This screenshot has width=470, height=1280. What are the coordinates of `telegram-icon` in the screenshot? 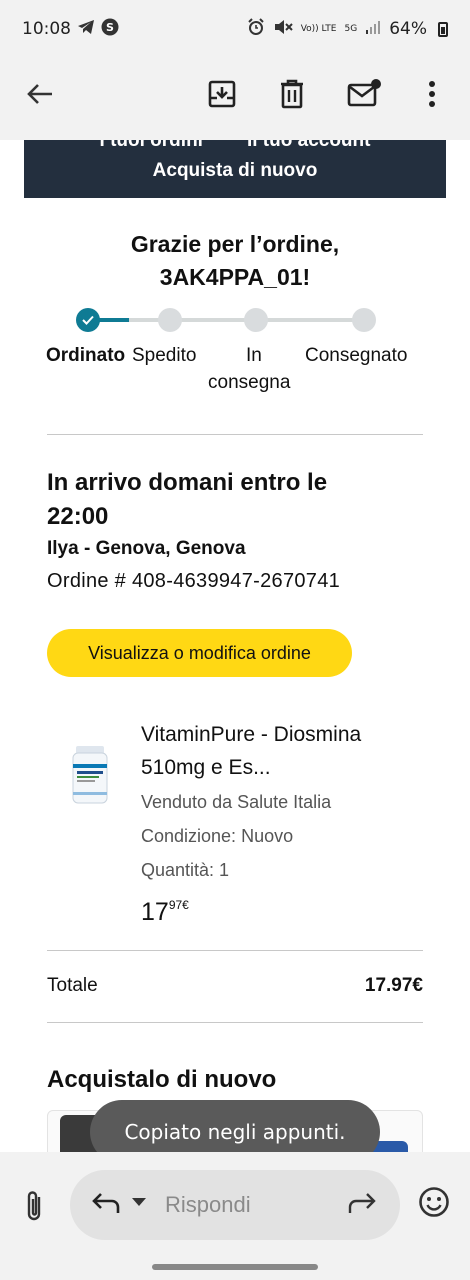 It's located at (86, 29).